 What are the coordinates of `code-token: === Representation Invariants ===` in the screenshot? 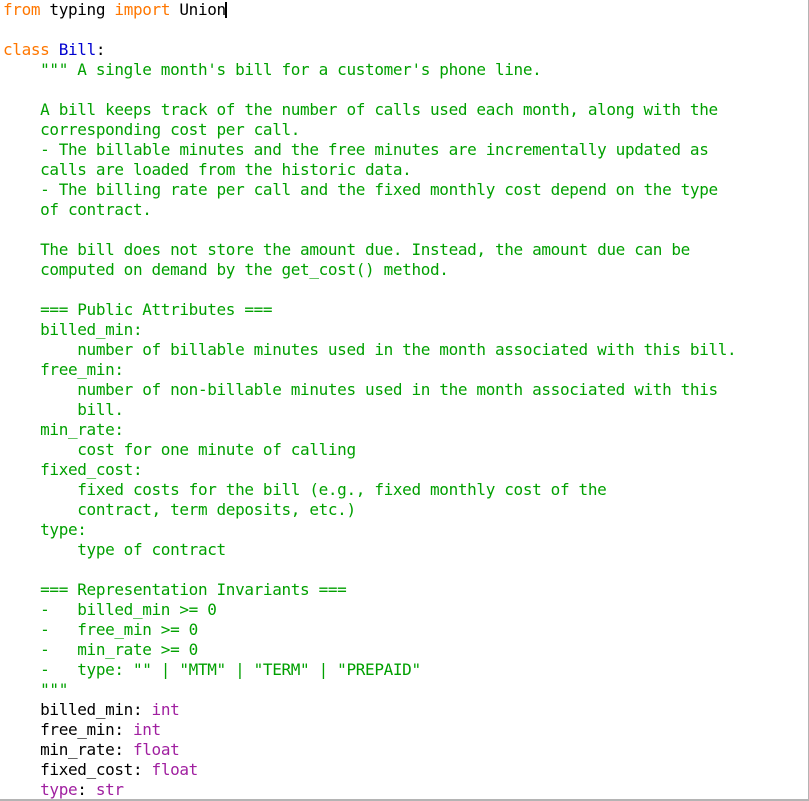 It's located at (175, 589).